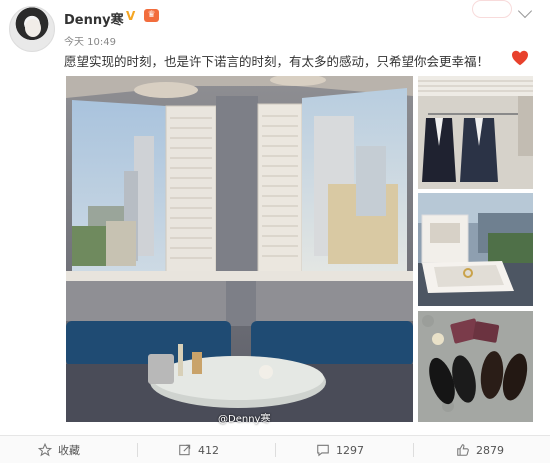 The height and width of the screenshot is (463, 550). I want to click on repost-count: 412, so click(208, 450).